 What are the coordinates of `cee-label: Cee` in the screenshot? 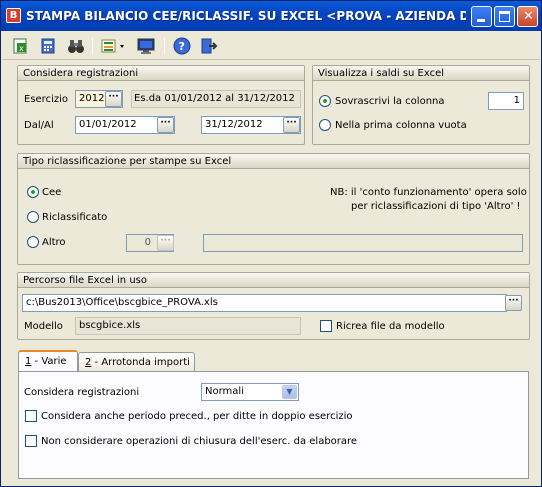 It's located at (52, 192).